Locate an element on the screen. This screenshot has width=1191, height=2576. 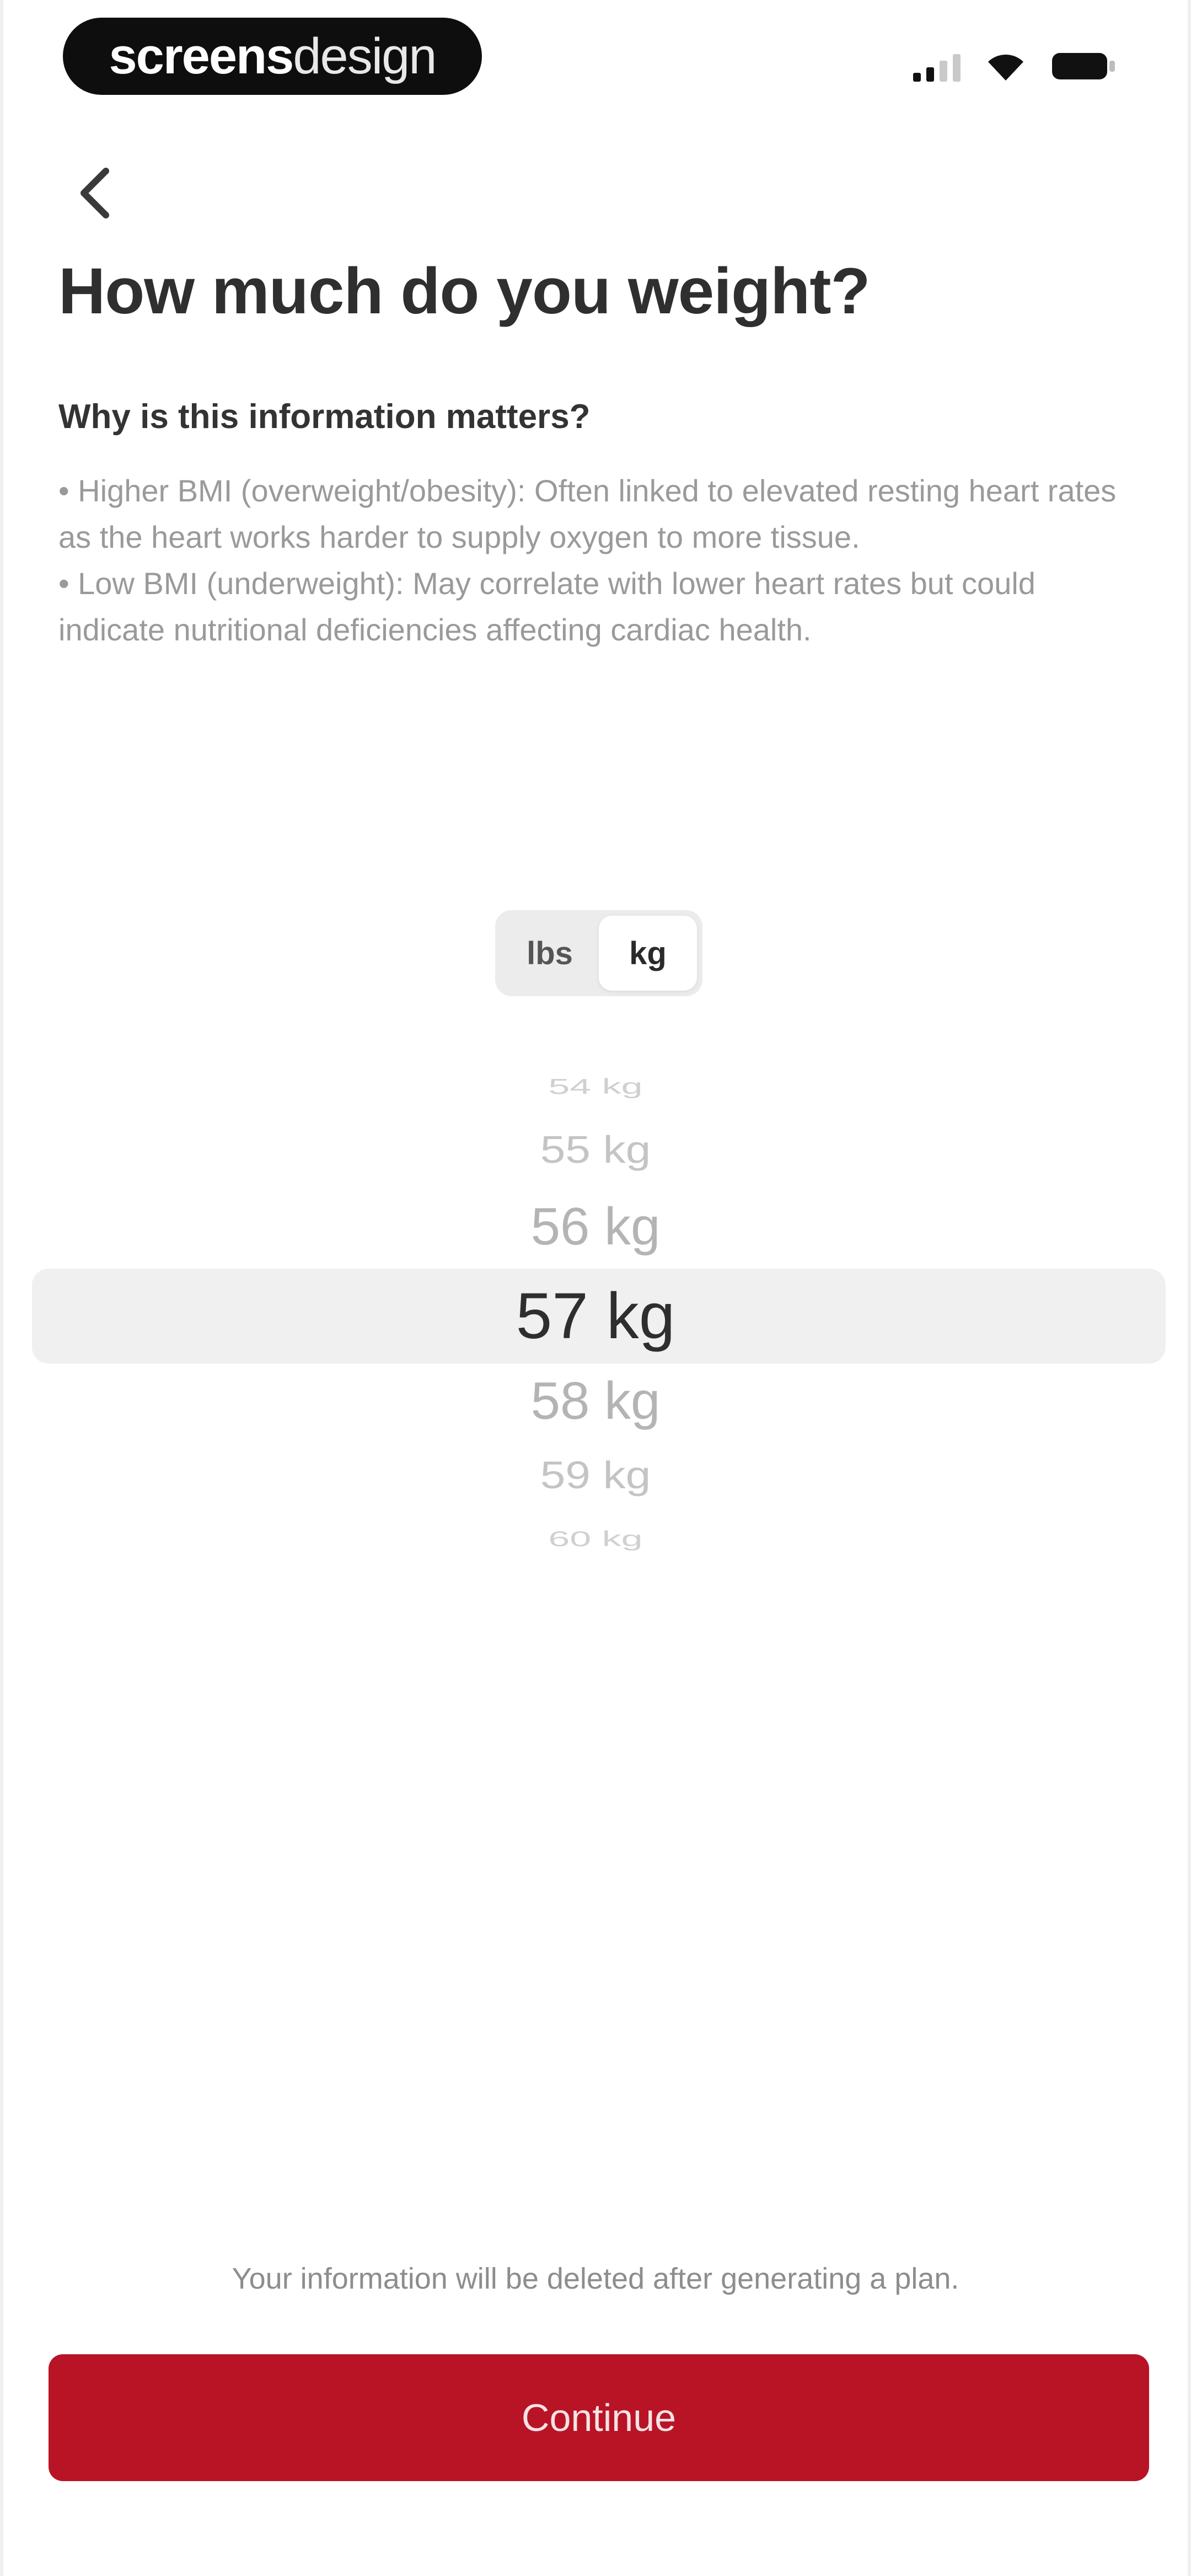
brand-logo: screens design is located at coordinates (272, 56).